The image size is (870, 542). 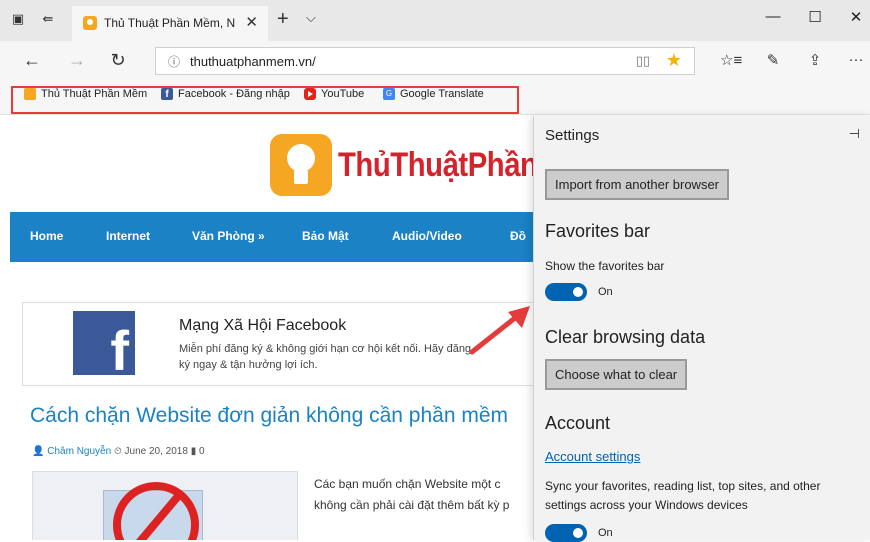 I want to click on tab-preview-icon: ▣, so click(x=18, y=19).